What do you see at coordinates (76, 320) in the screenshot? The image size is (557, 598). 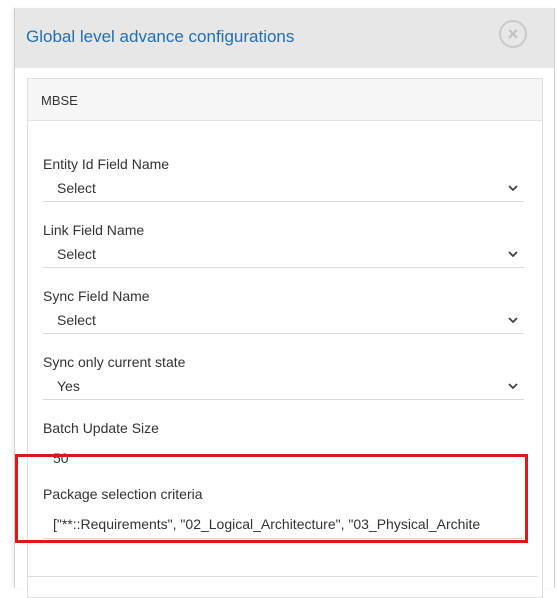 I see `sync-field-value: Select` at bounding box center [76, 320].